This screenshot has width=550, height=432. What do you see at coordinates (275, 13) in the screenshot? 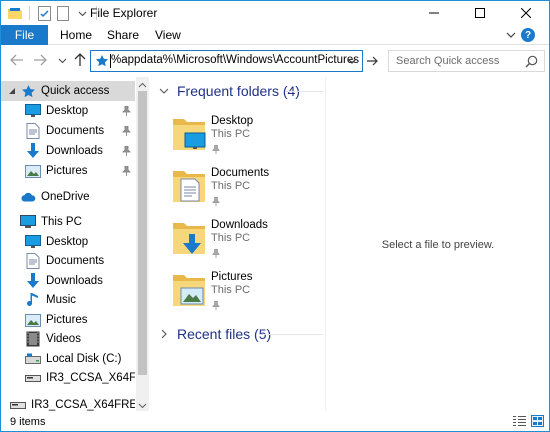
I see `title-bar: File Explorer` at bounding box center [275, 13].